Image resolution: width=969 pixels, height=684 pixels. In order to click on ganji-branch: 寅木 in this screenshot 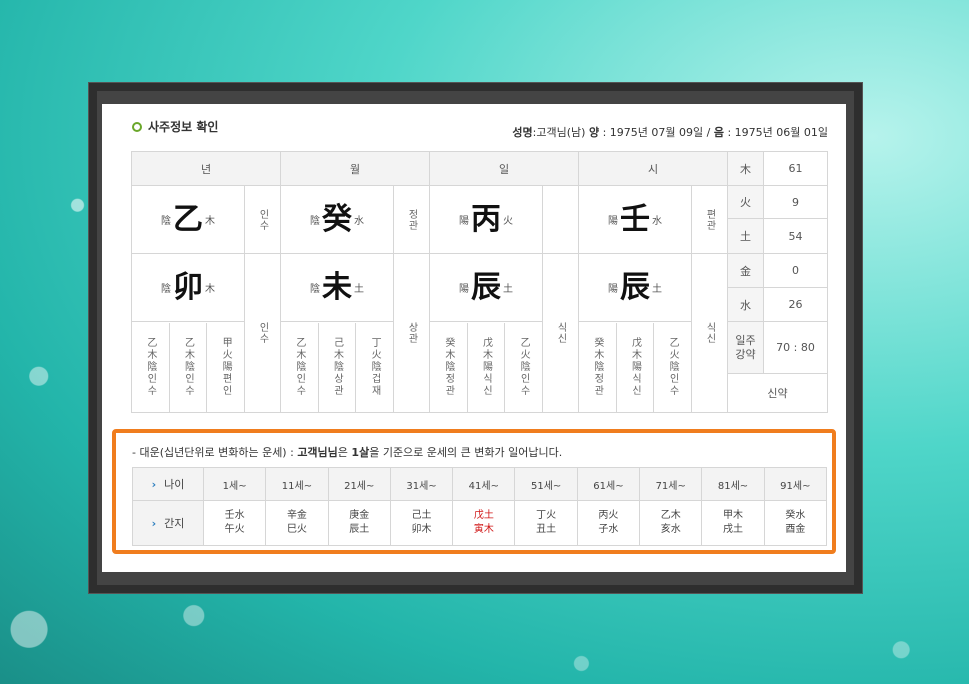, I will do `click(483, 529)`.